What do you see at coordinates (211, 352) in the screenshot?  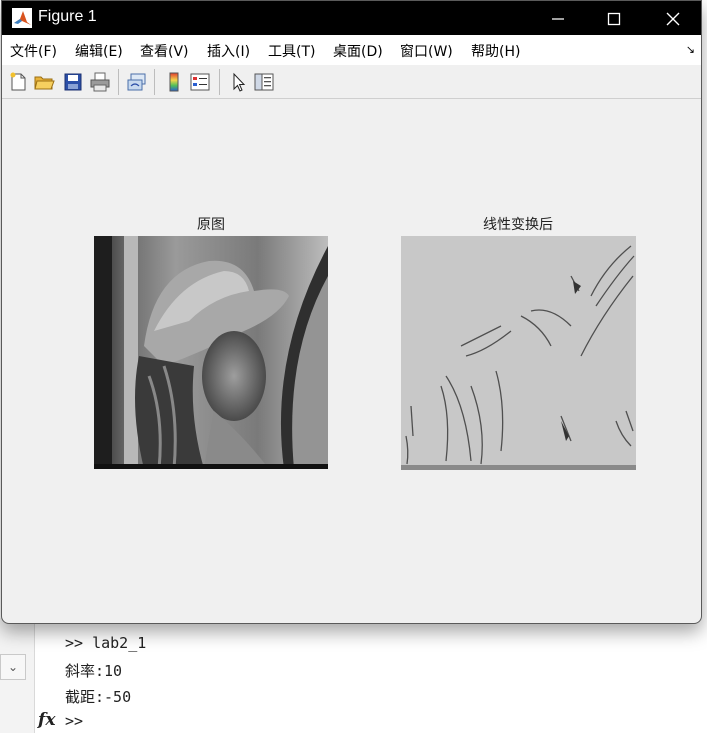 I see `original-image` at bounding box center [211, 352].